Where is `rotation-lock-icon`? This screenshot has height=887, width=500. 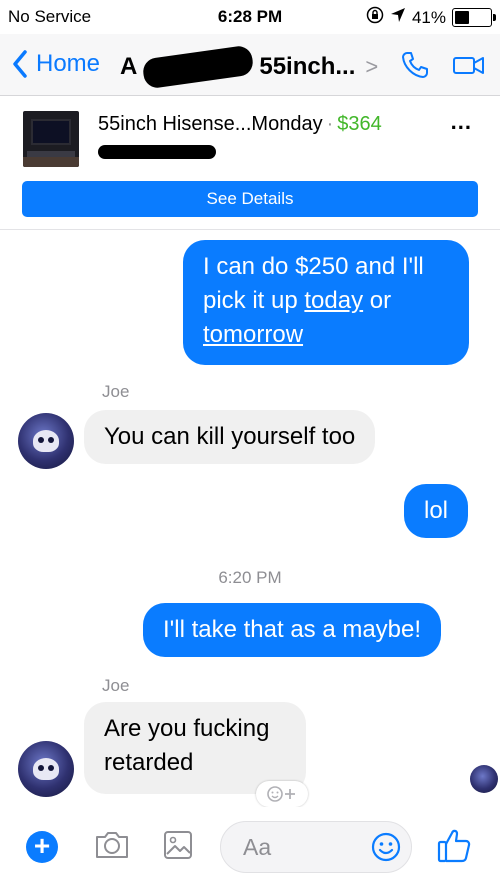
rotation-lock-icon is located at coordinates (375, 17).